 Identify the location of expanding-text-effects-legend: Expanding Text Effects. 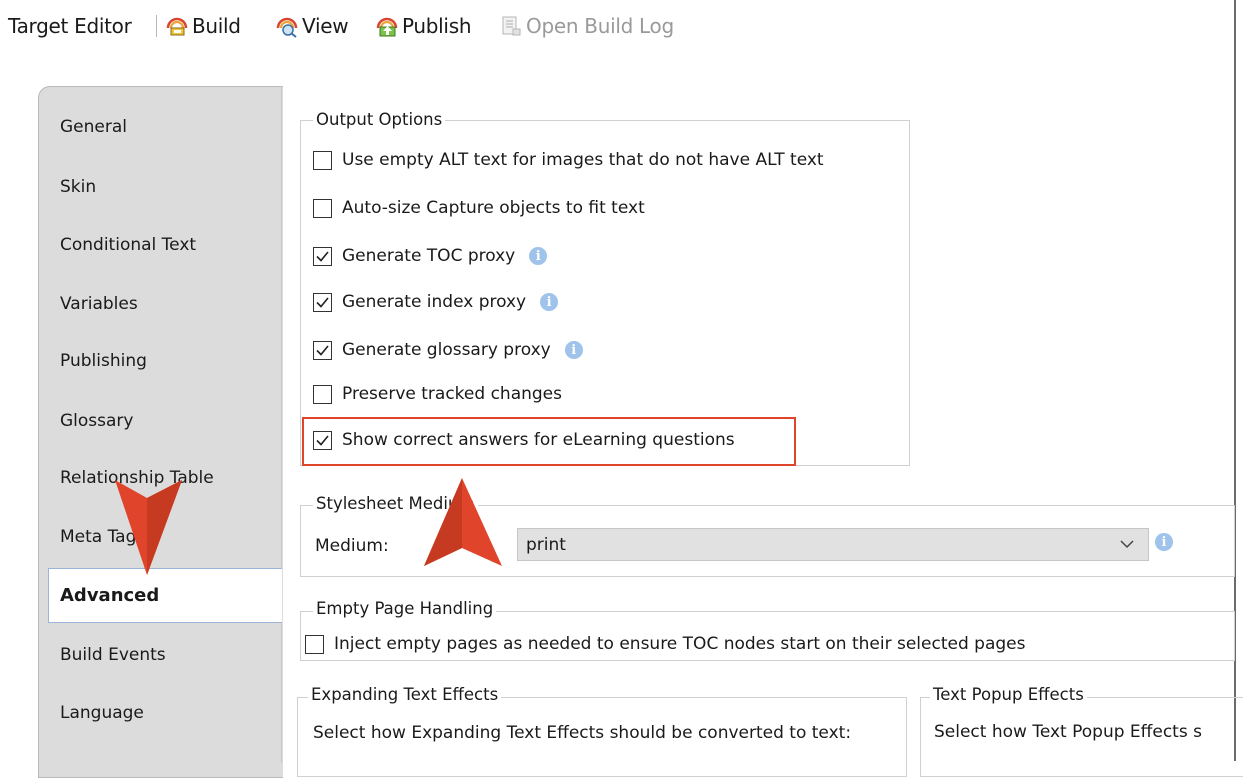
(405, 694).